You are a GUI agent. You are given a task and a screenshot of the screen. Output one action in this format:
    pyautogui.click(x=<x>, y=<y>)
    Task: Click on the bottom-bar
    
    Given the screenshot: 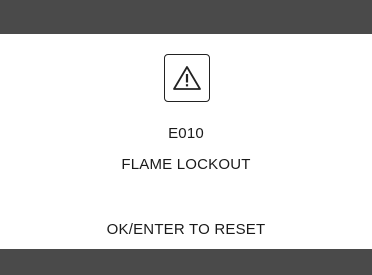 What is the action you would take?
    pyautogui.click(x=186, y=262)
    